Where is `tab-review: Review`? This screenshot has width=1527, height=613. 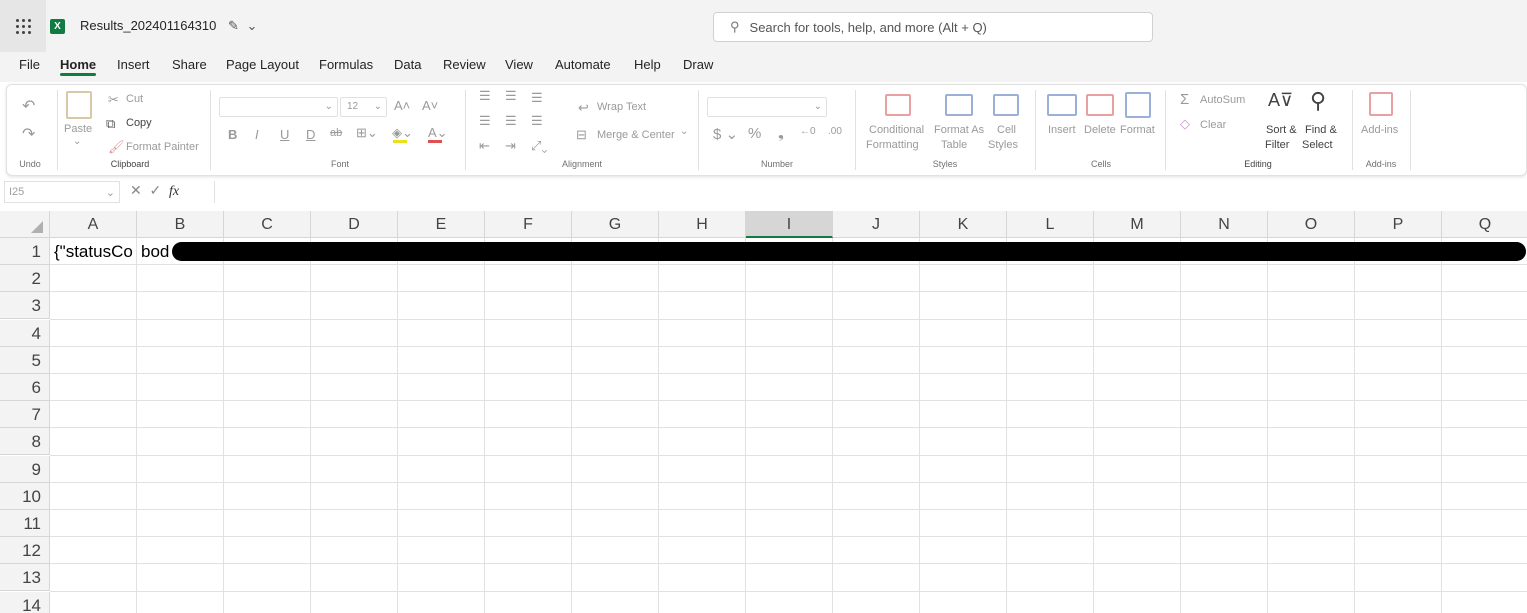 tab-review: Review is located at coordinates (464, 64).